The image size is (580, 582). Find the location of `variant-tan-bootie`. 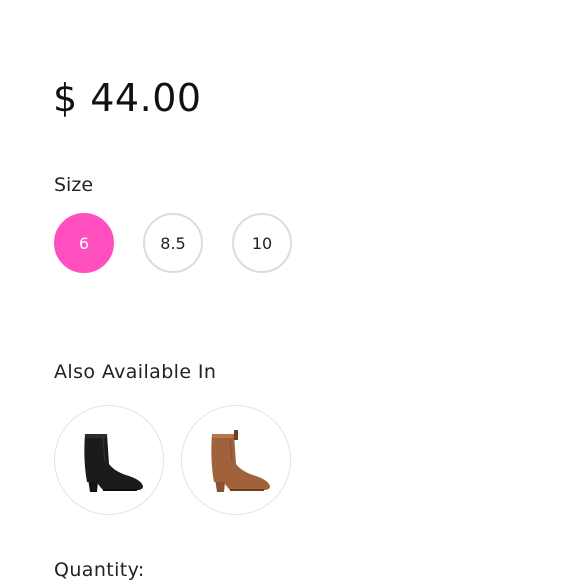

variant-tan-bootie is located at coordinates (236, 460).